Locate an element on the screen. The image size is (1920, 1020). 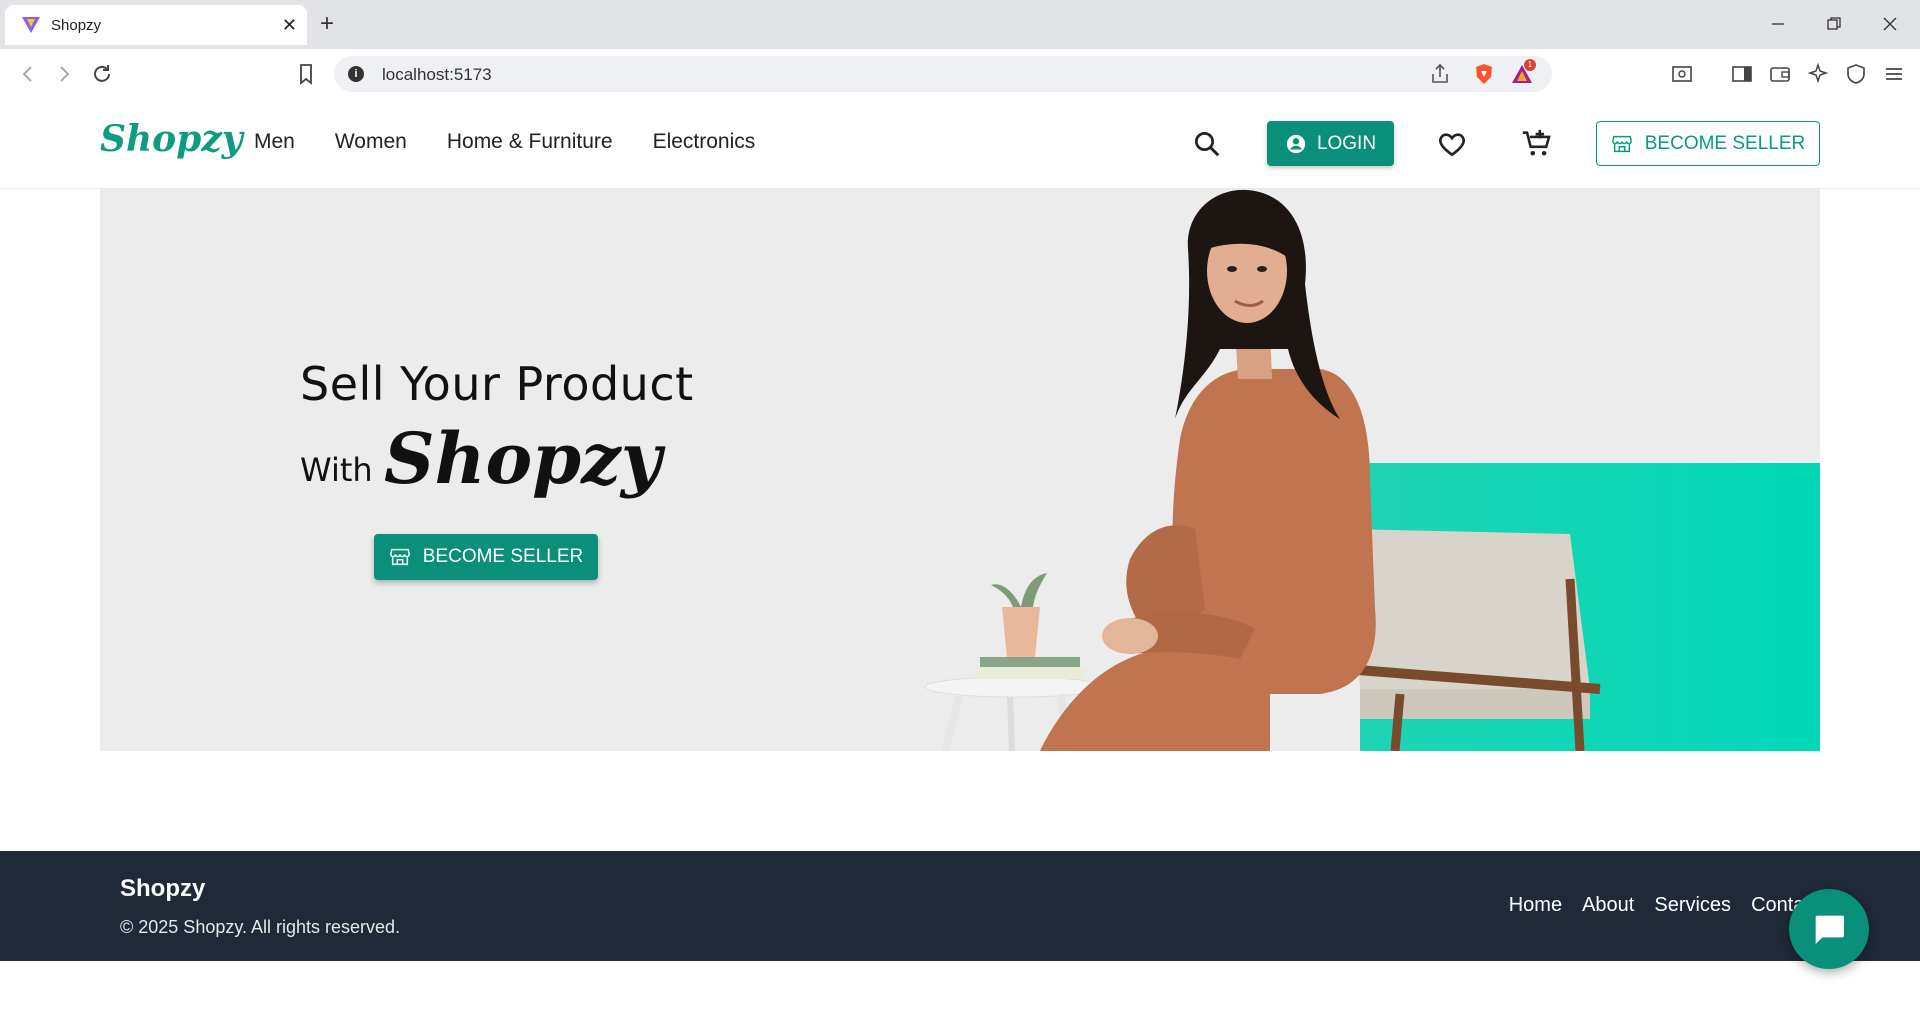
footer-link-about: About is located at coordinates (1608, 905).